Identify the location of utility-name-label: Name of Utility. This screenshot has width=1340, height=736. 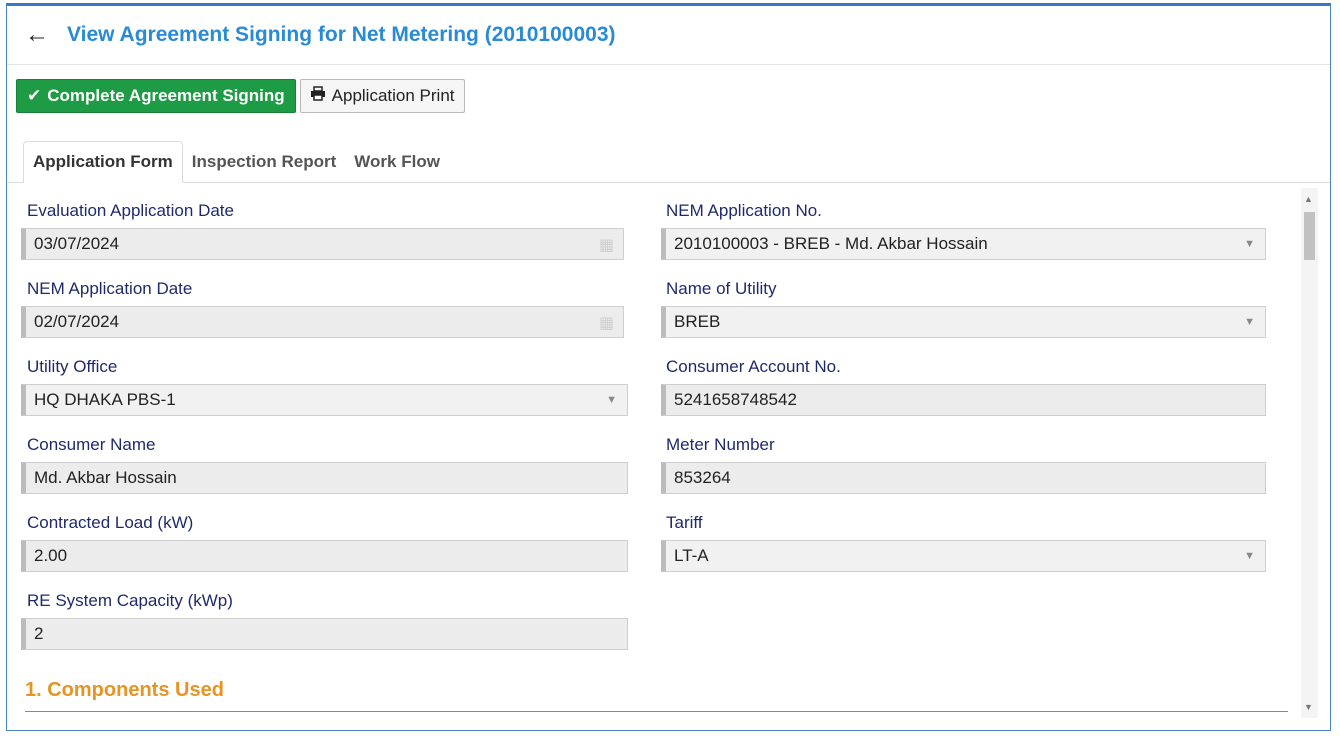
(721, 288).